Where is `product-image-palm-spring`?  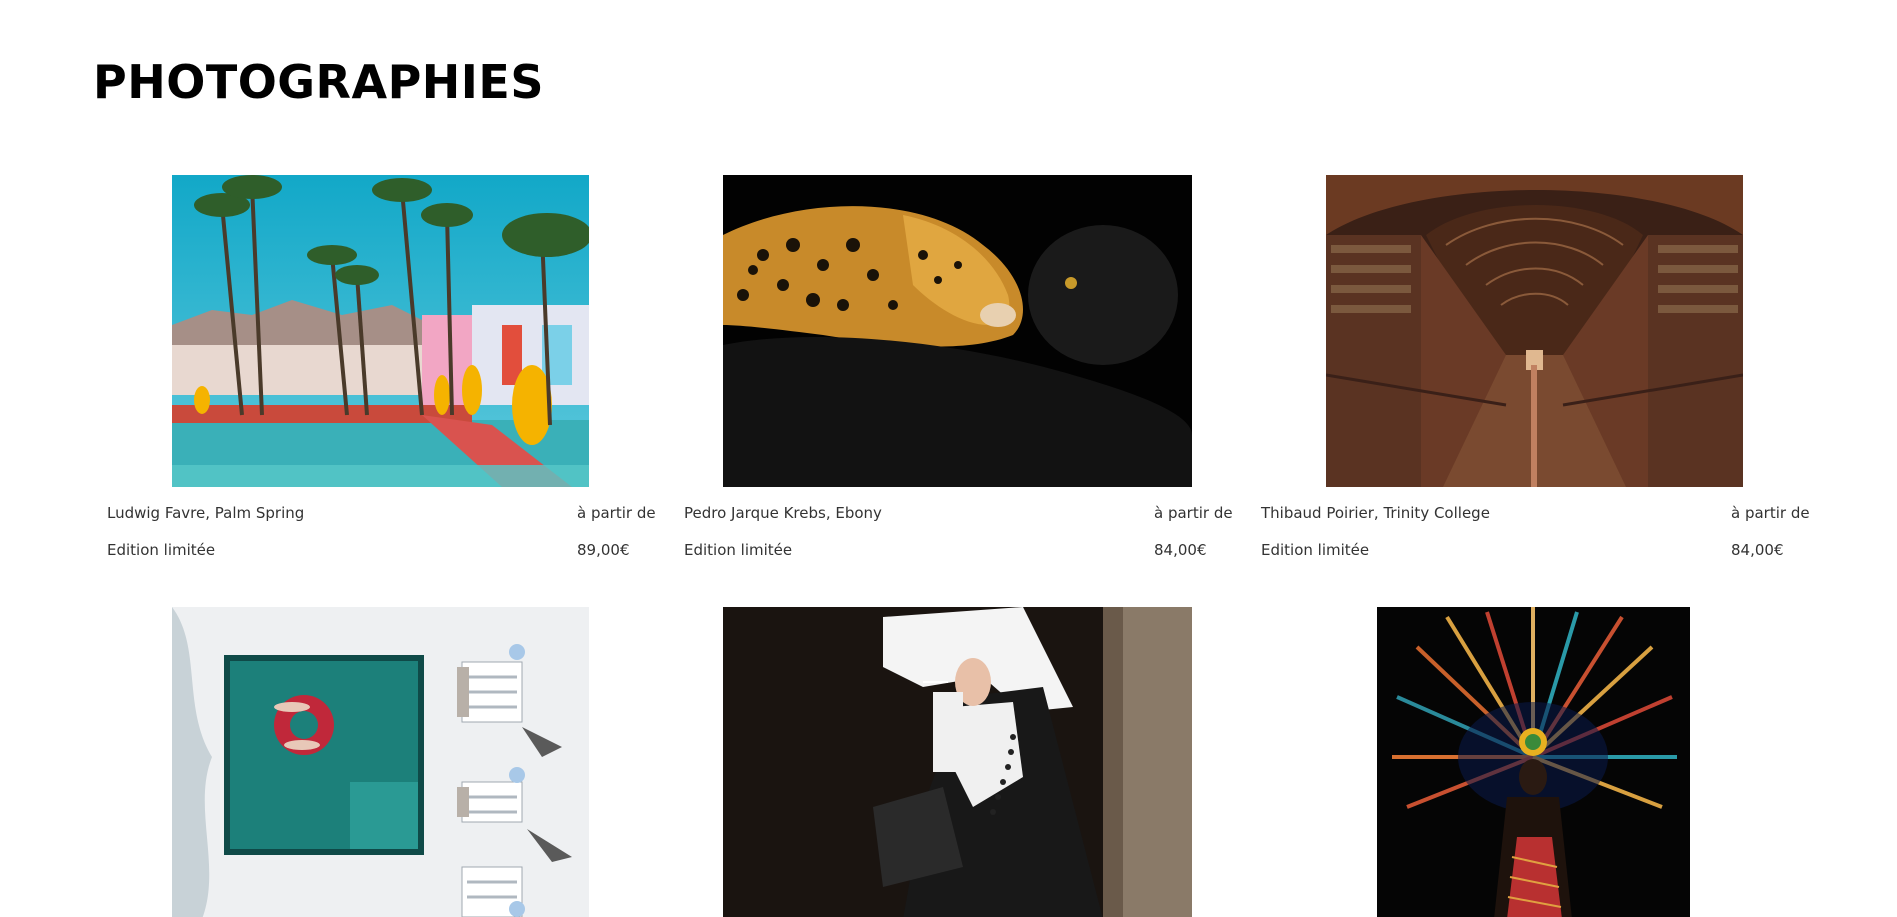
product-image-palm-spring is located at coordinates (380, 331).